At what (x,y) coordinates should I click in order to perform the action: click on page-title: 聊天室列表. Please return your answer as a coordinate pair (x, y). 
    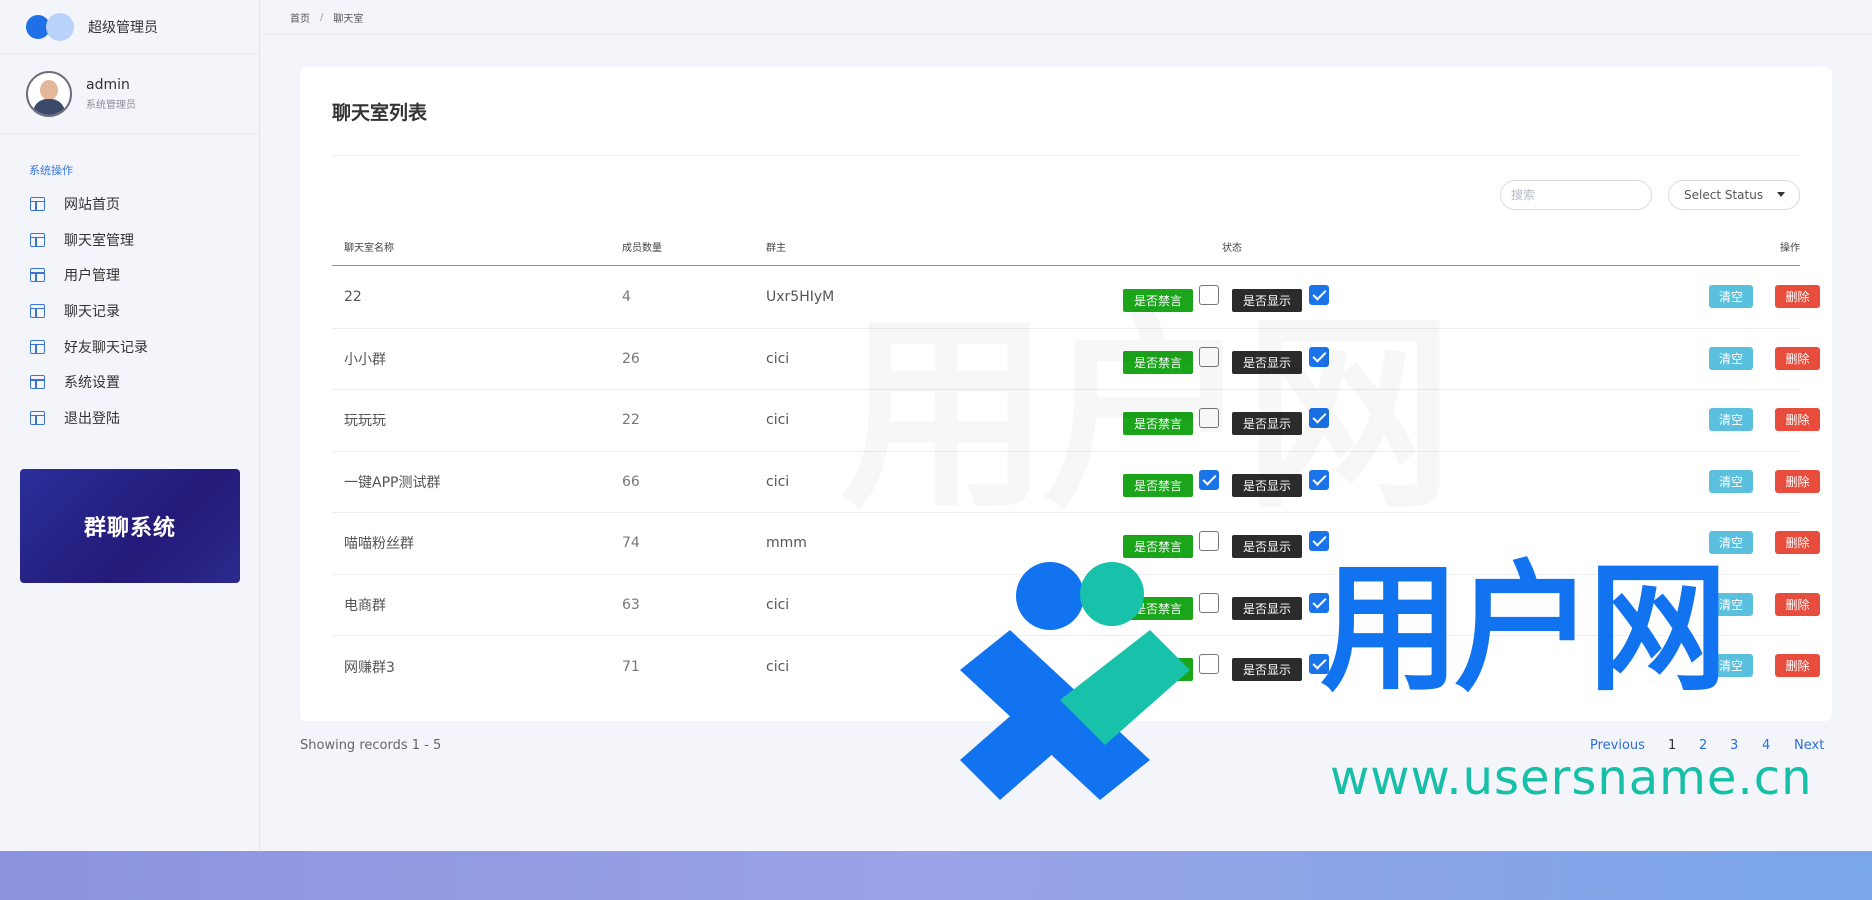
    Looking at the image, I should click on (380, 113).